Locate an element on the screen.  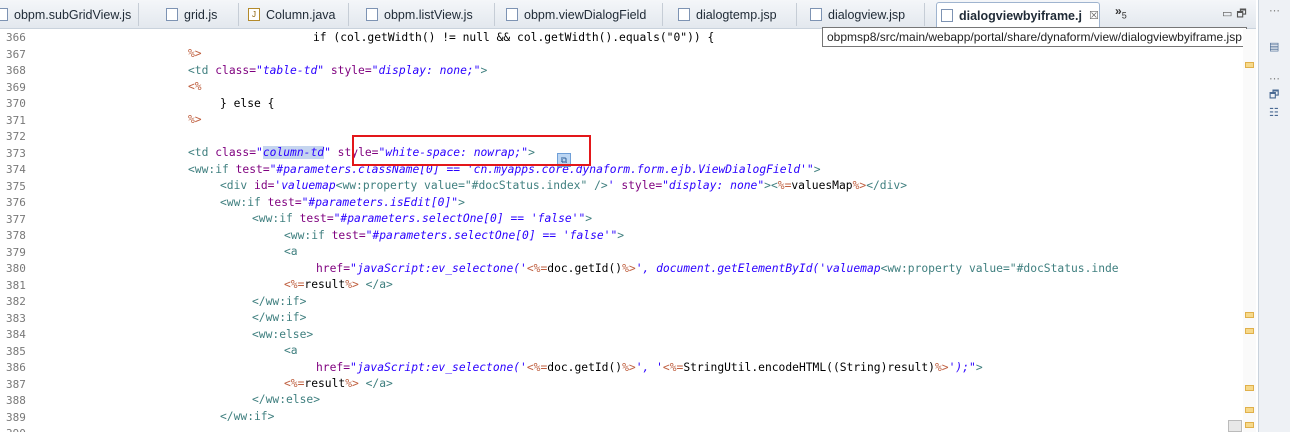
code-line-389: </ww:if> is located at coordinates (247, 416).